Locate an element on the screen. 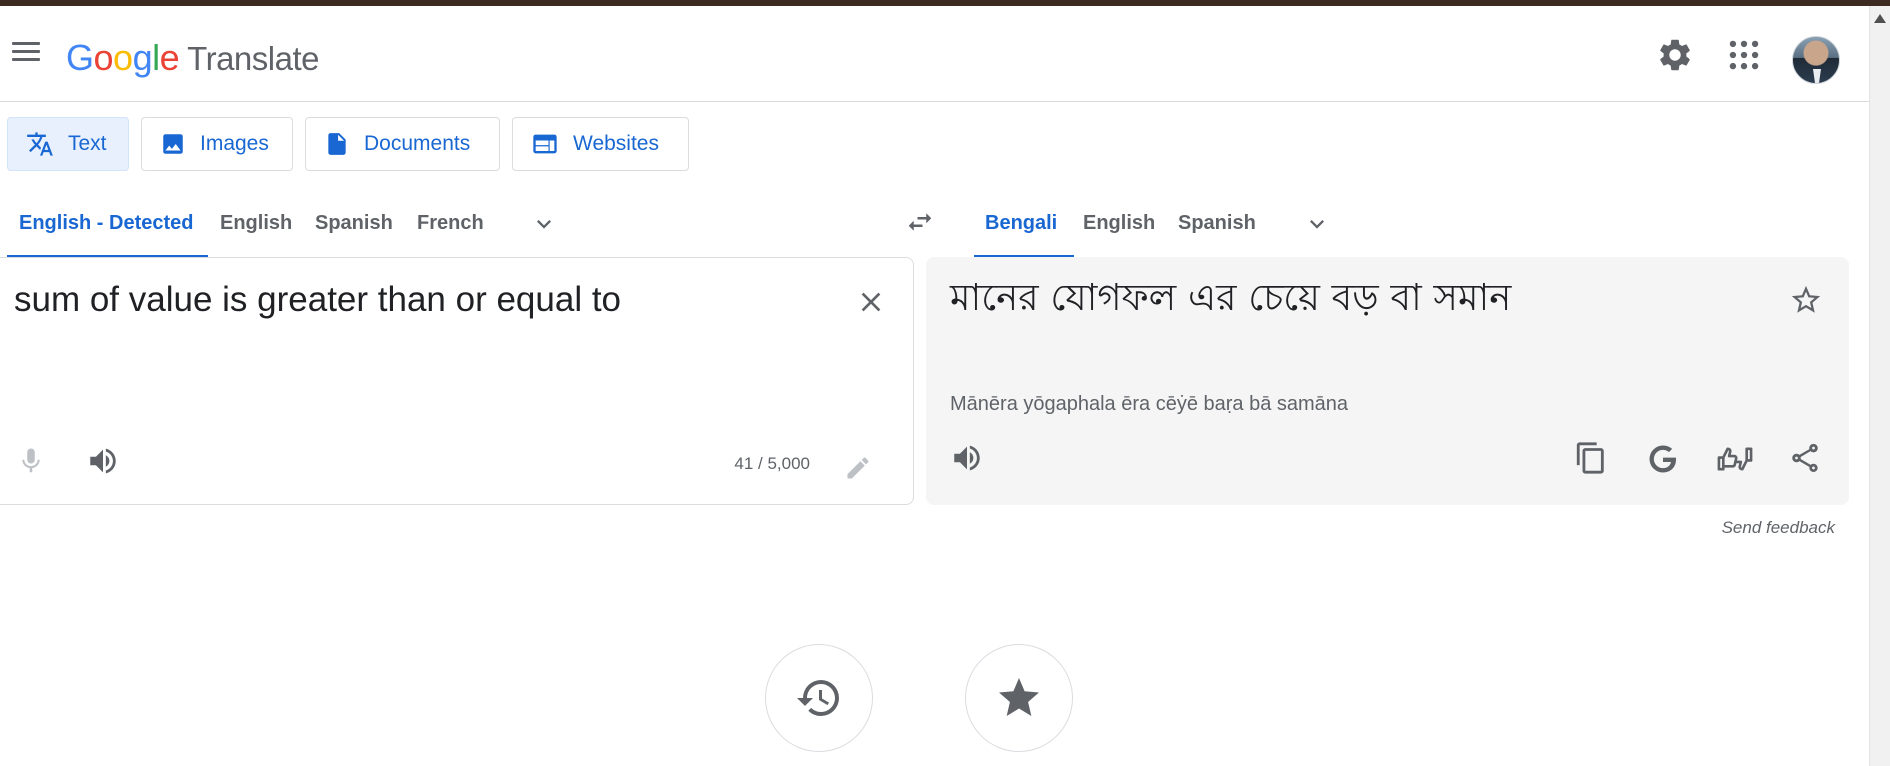  source-lang-tab-french: French is located at coordinates (450, 227).